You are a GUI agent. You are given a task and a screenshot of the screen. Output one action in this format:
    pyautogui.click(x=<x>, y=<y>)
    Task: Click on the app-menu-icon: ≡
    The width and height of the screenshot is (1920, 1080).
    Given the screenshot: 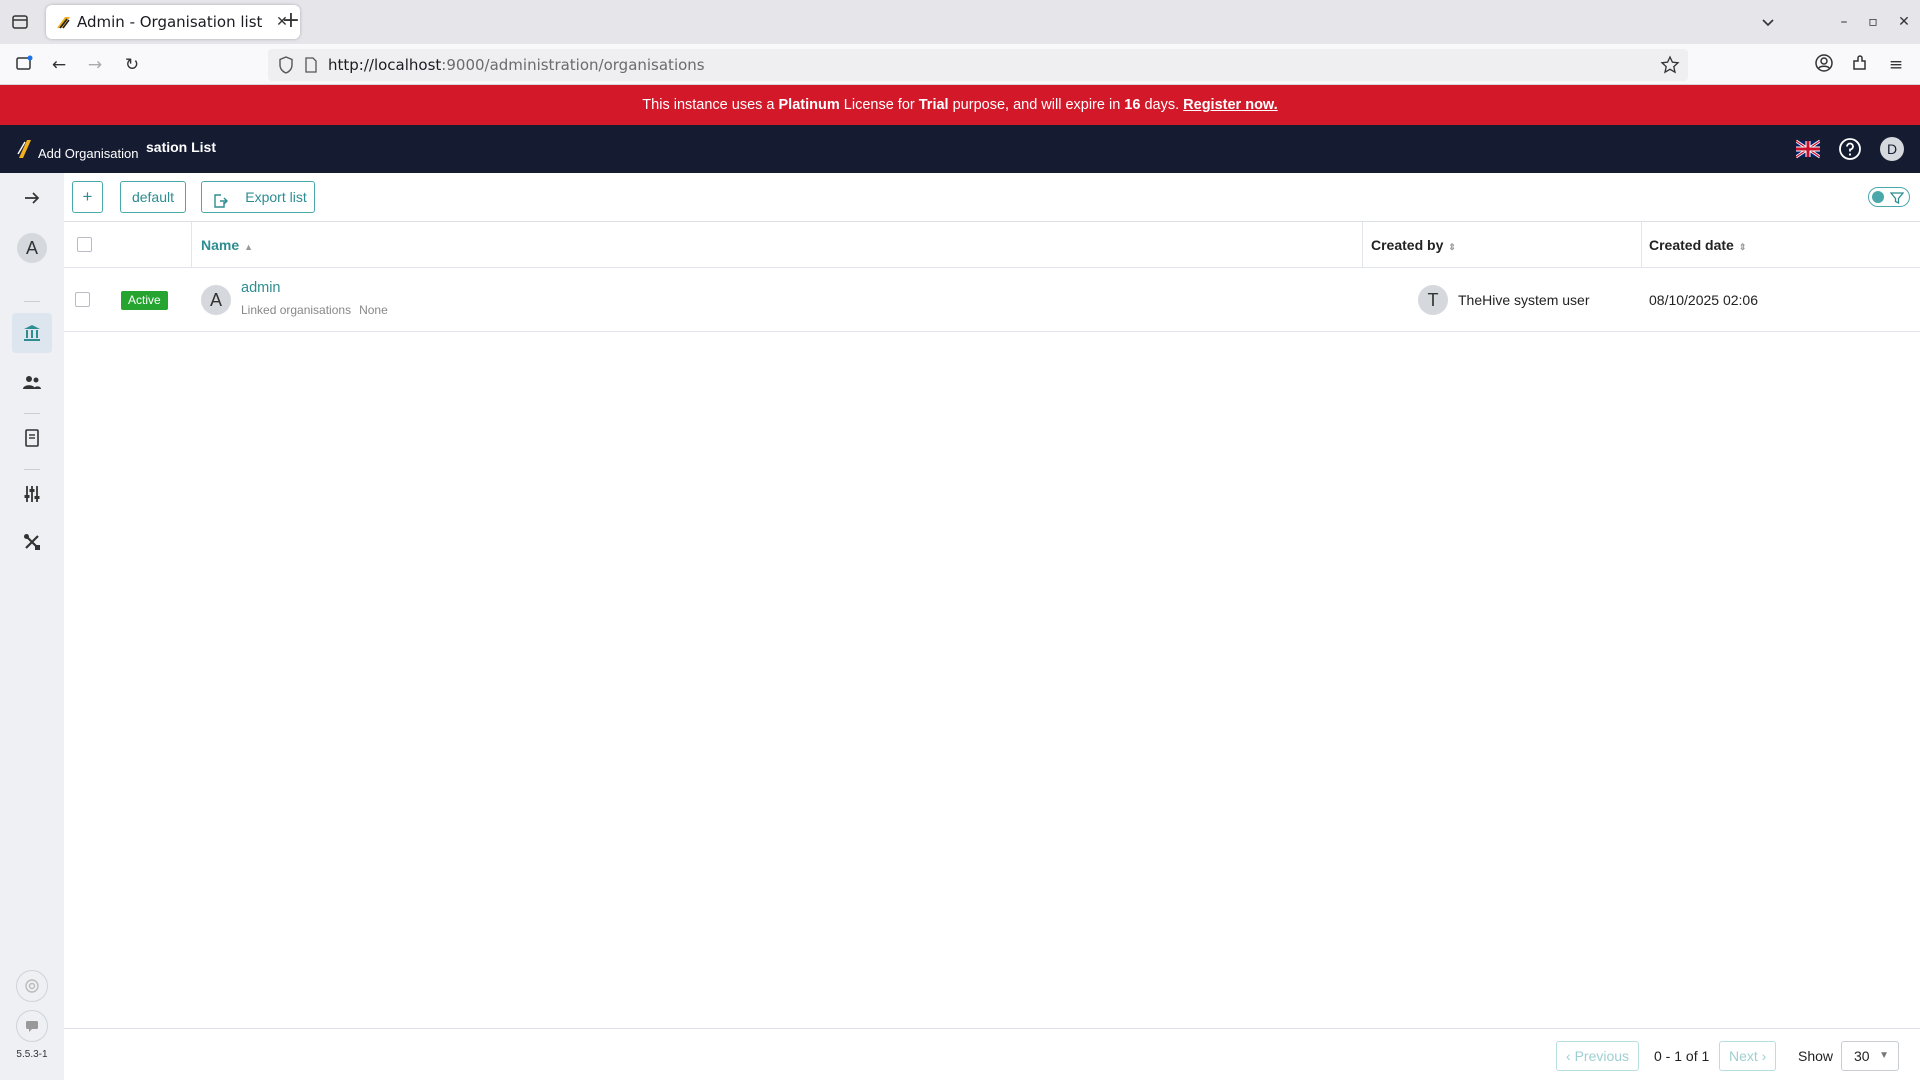 What is the action you would take?
    pyautogui.click(x=1896, y=65)
    